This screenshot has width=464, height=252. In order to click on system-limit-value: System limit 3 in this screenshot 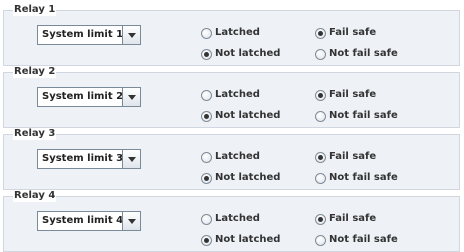, I will do `click(83, 158)`.